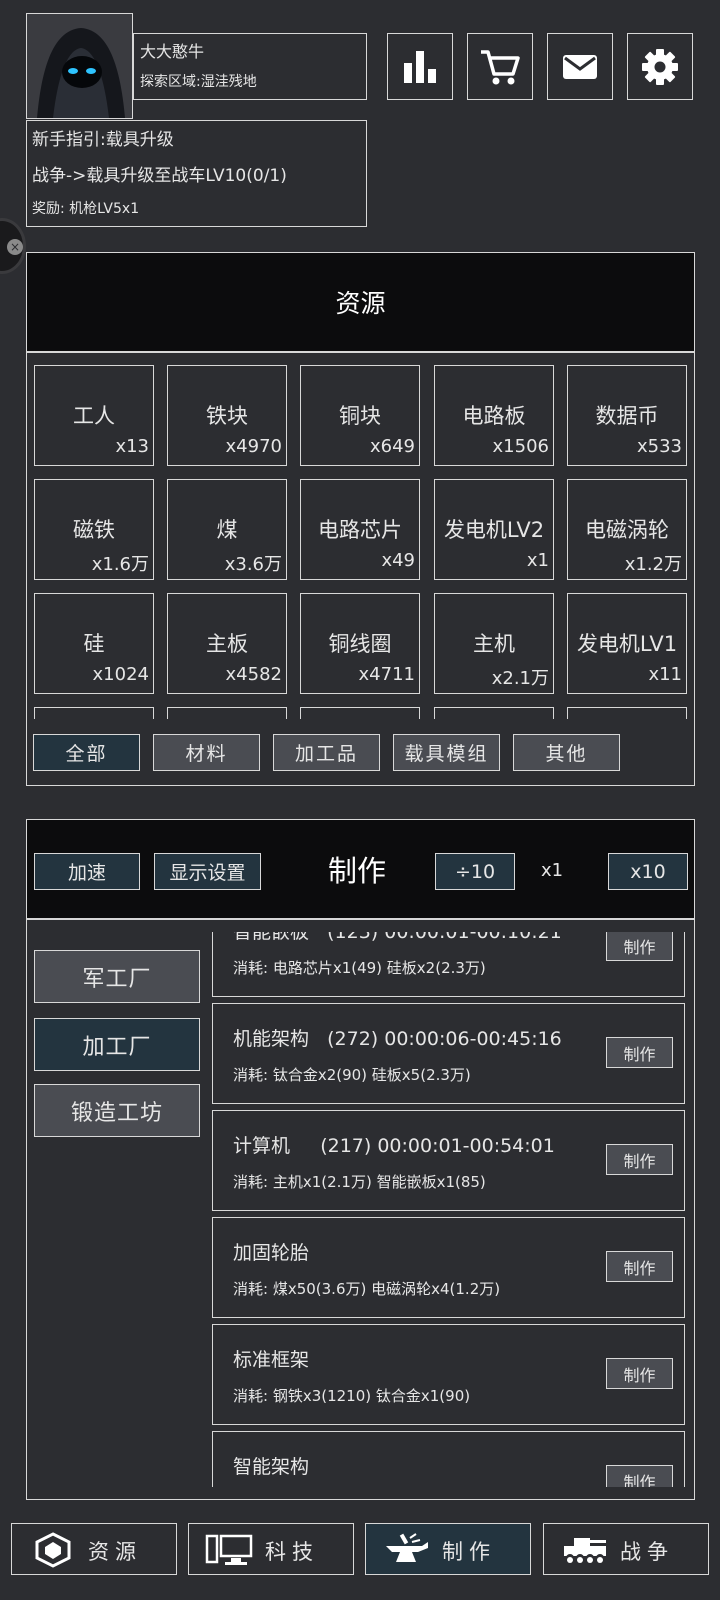 The width and height of the screenshot is (720, 1600). What do you see at coordinates (585, 1550) in the screenshot?
I see `tank-icon` at bounding box center [585, 1550].